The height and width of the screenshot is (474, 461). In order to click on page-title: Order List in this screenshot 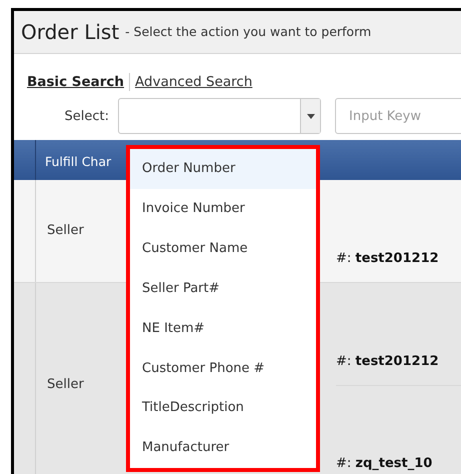, I will do `click(70, 32)`.